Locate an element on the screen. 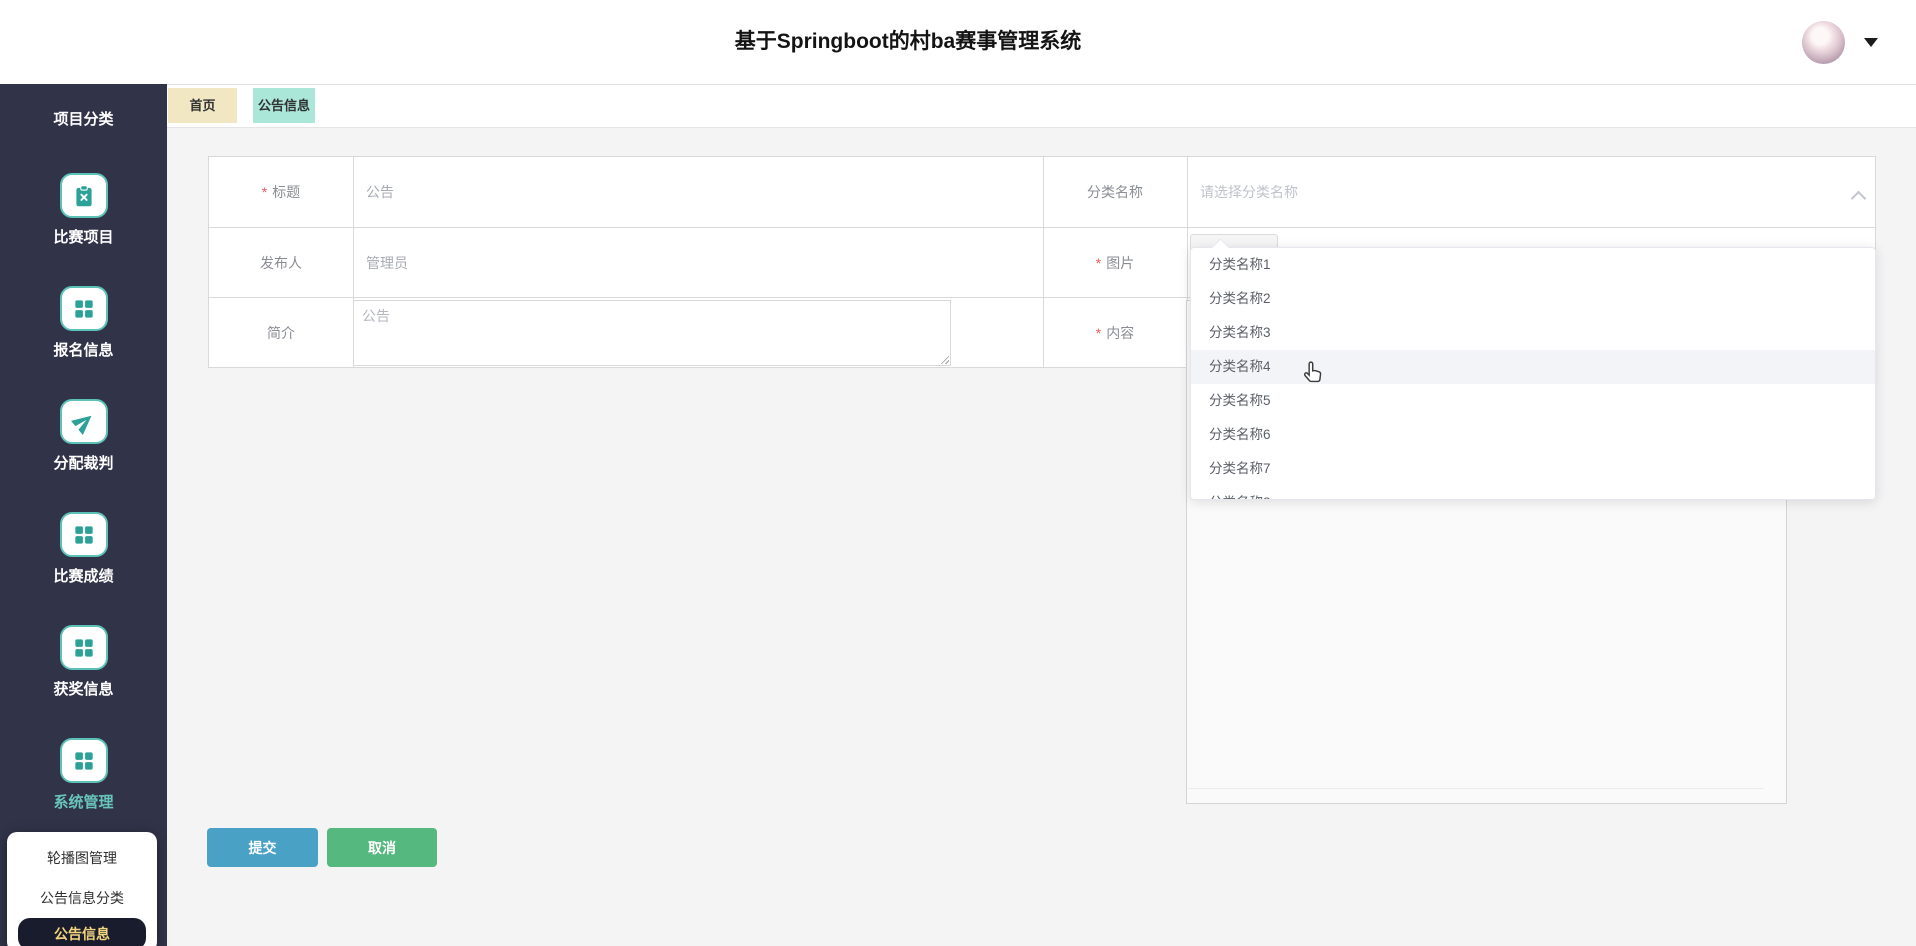  dropdown-option: 分类名称5 is located at coordinates (1533, 401).